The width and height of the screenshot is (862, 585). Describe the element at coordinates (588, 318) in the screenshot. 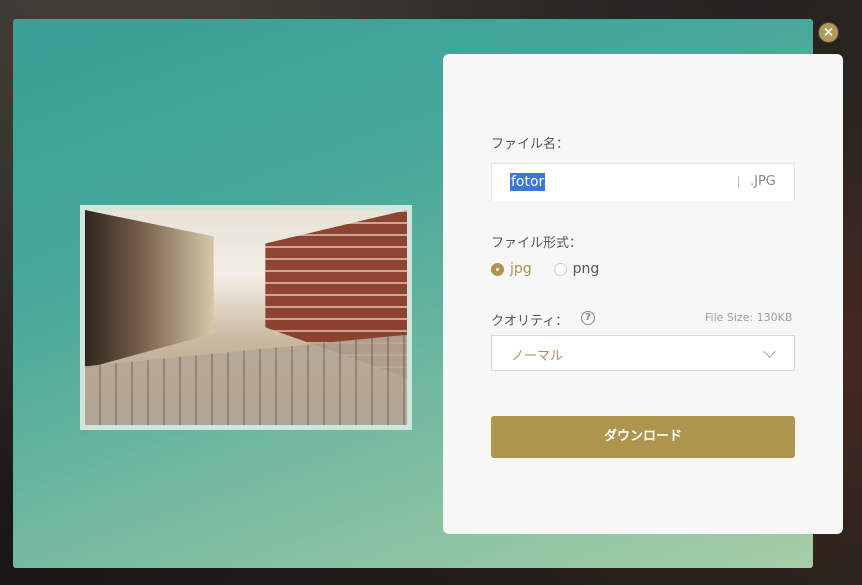

I see `help-icon: ?` at that location.